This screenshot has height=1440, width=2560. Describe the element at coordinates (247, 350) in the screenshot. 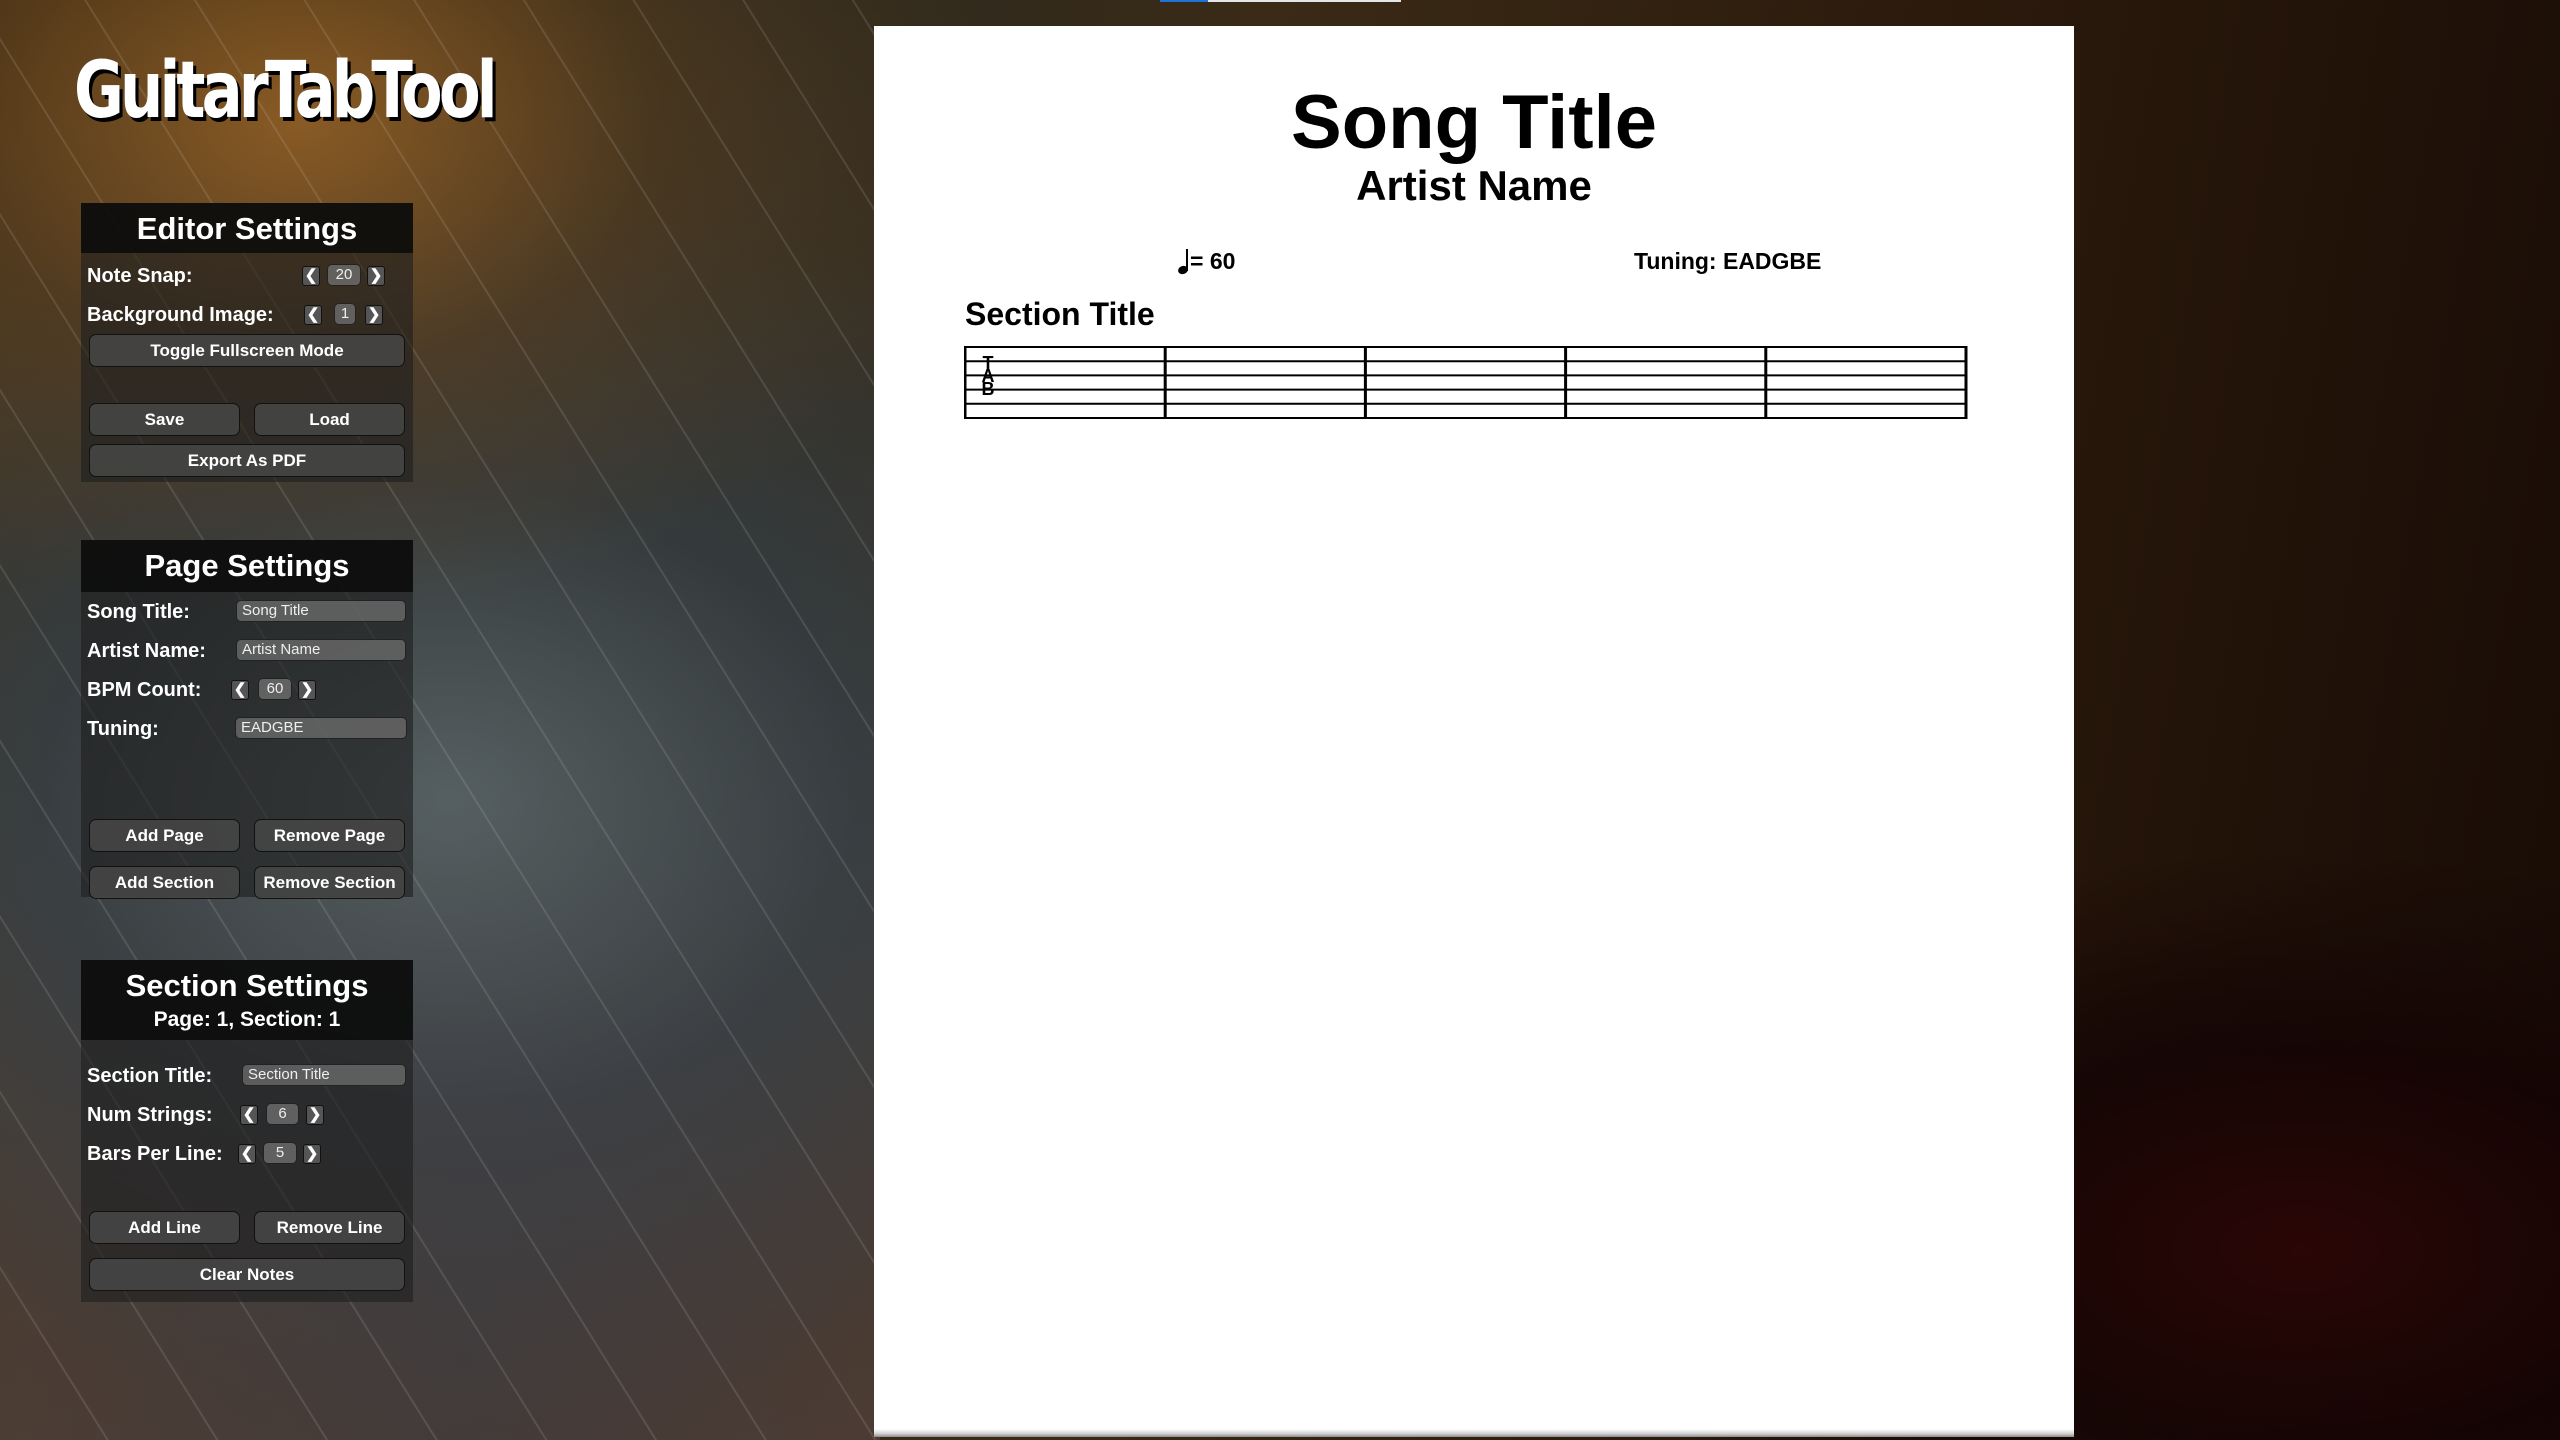

I see `toggle-fullscreen-button: Toggle Fullscreen Mode` at that location.